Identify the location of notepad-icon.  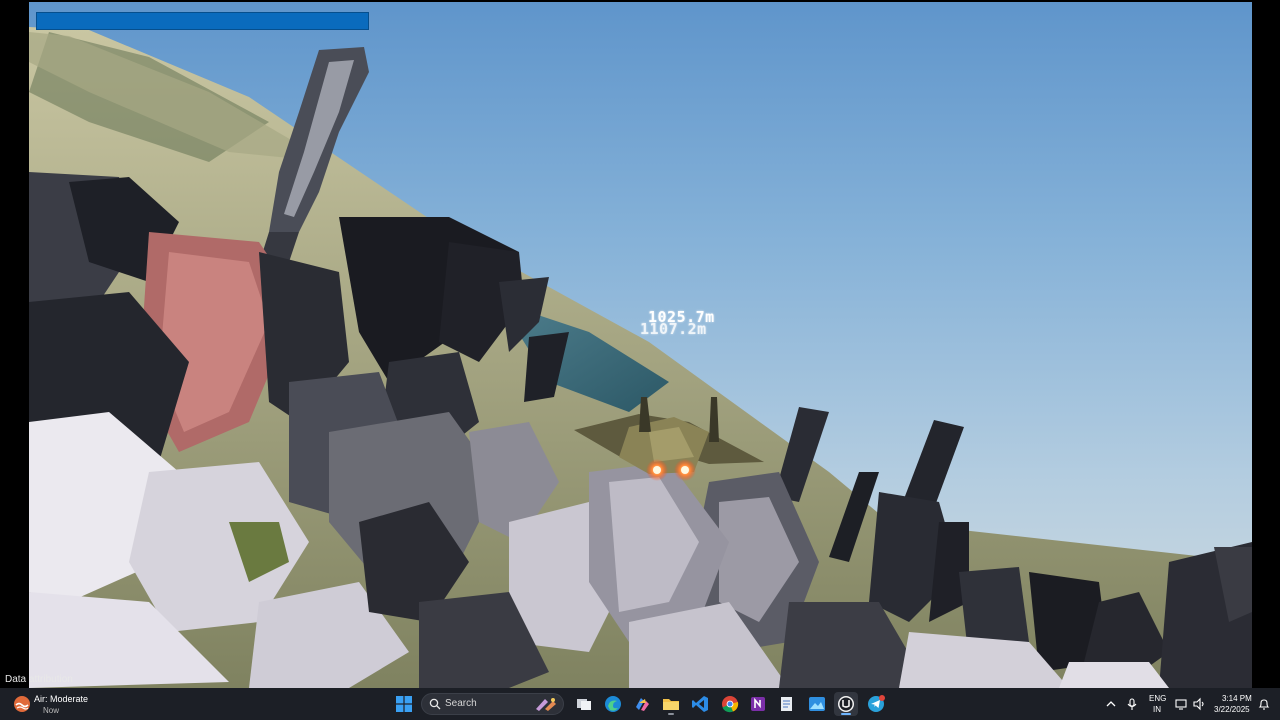
(787, 704).